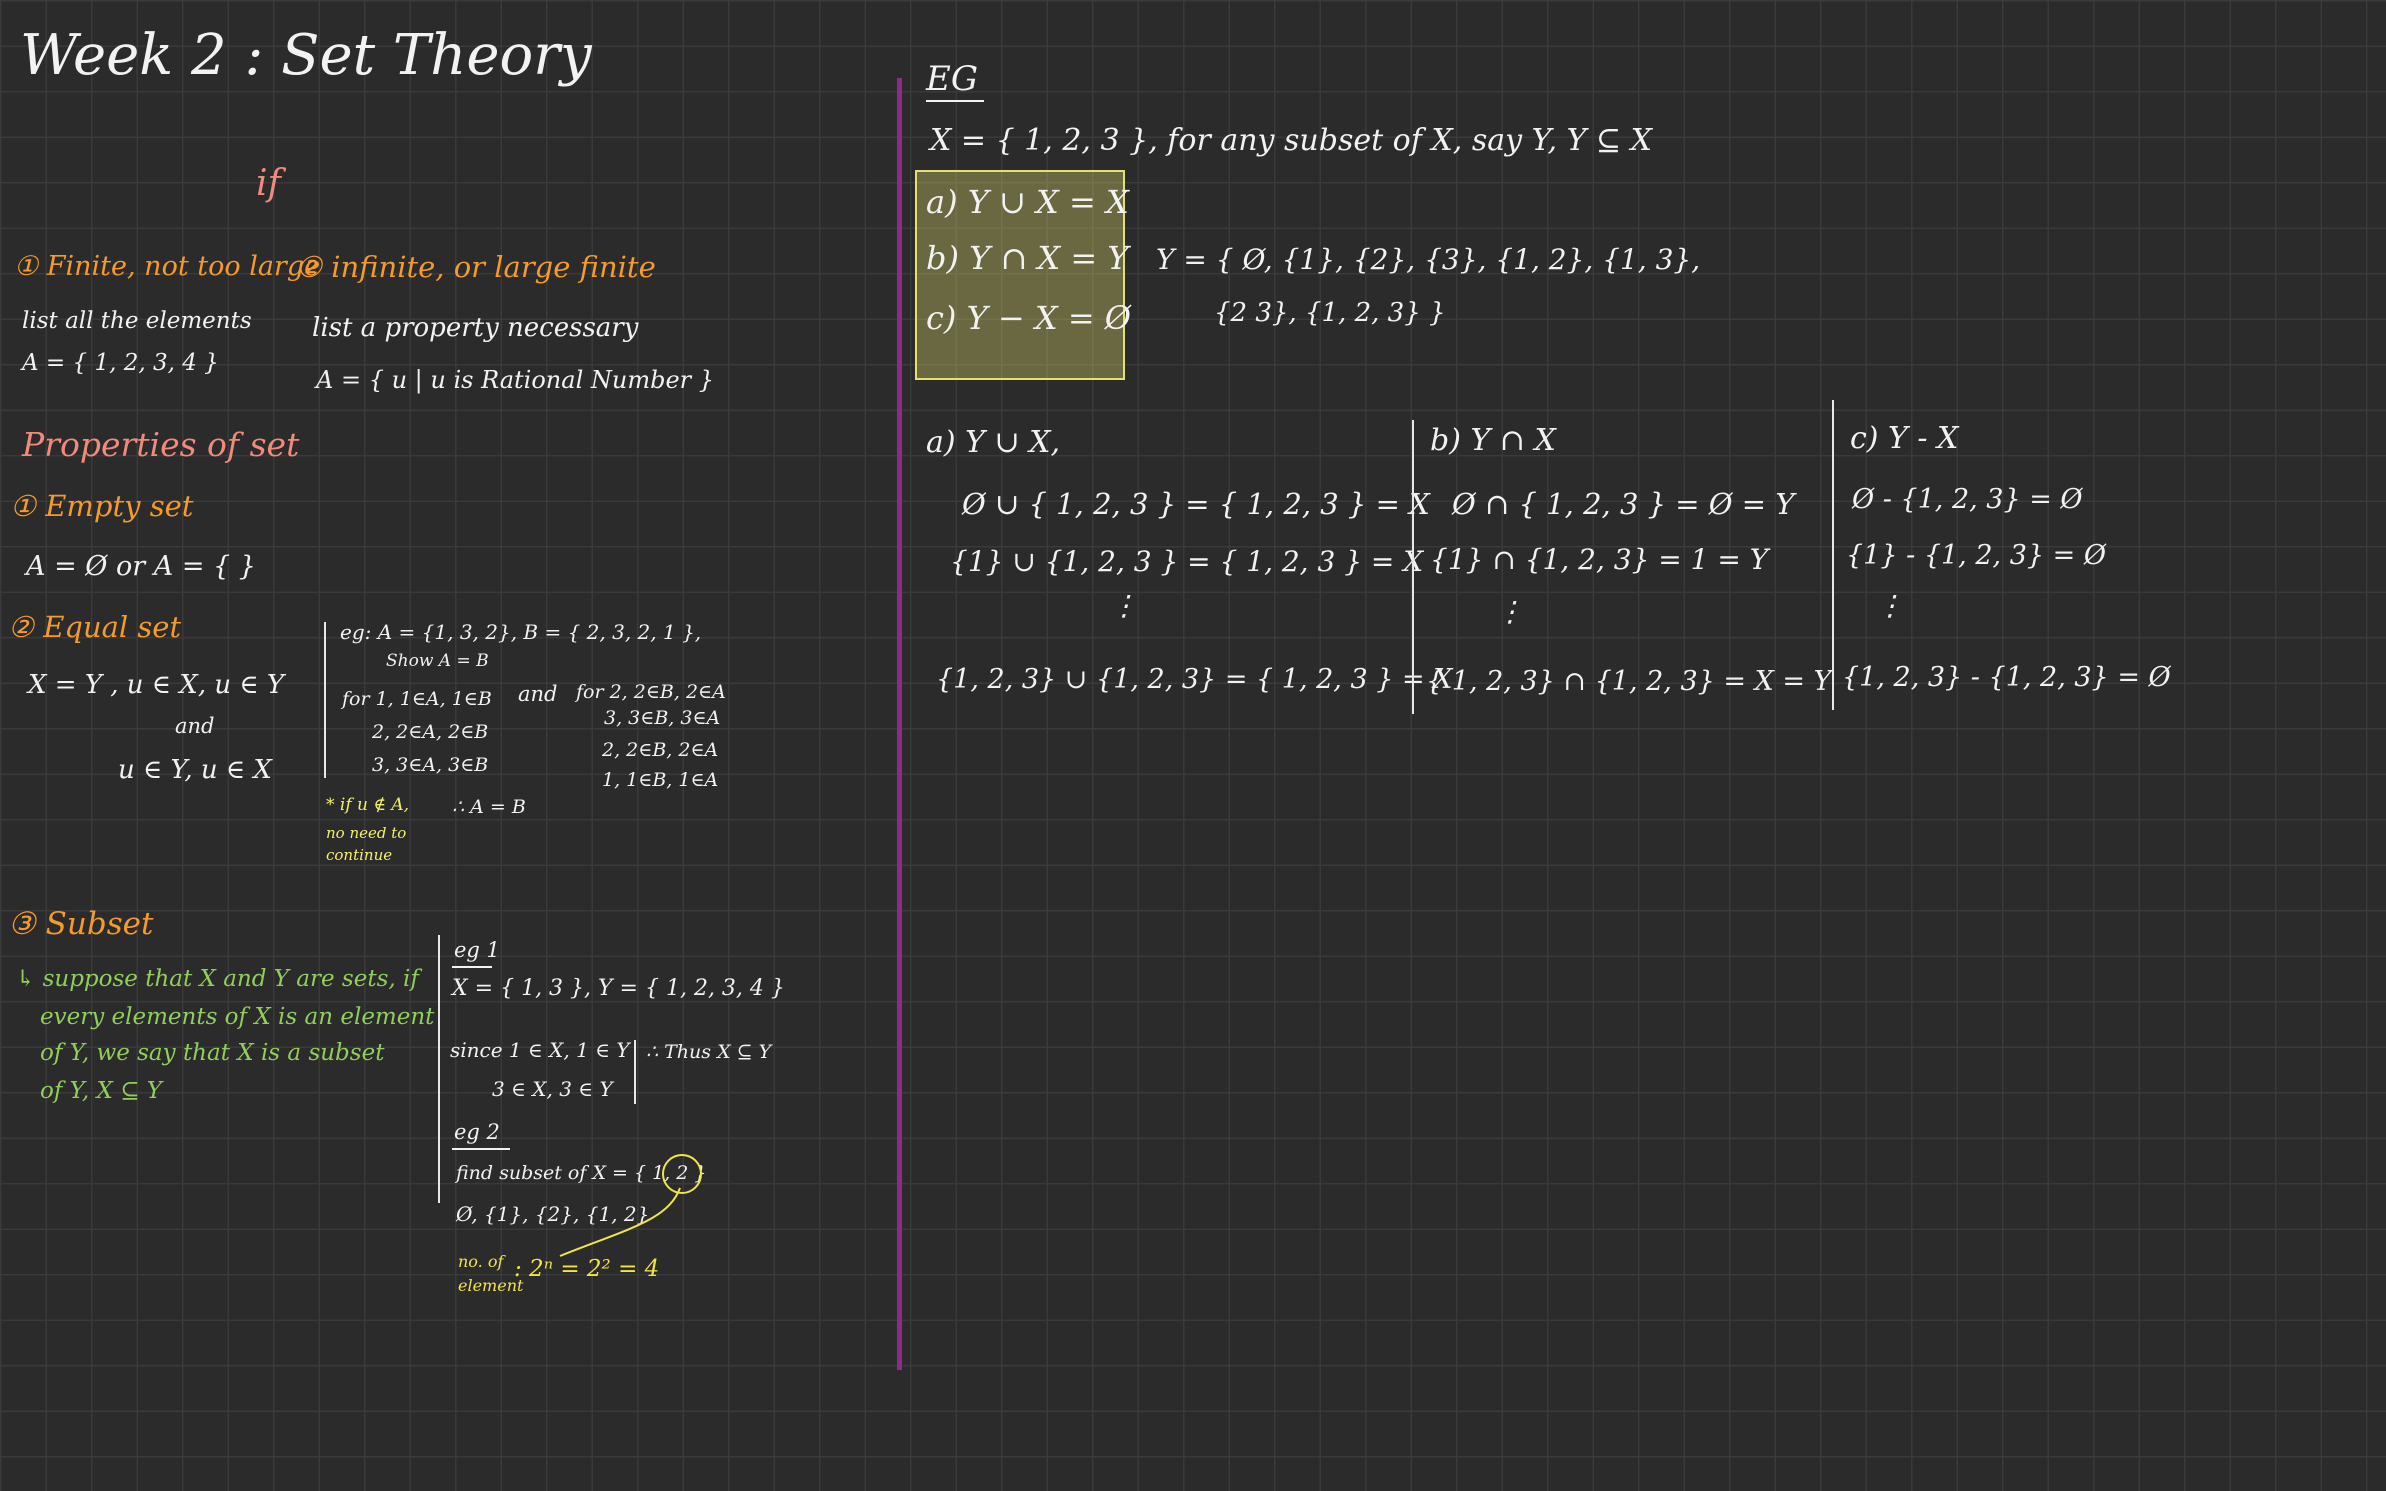 This screenshot has width=2386, height=1491. What do you see at coordinates (477, 1132) in the screenshot?
I see `subset-eg2-label: eg 2` at bounding box center [477, 1132].